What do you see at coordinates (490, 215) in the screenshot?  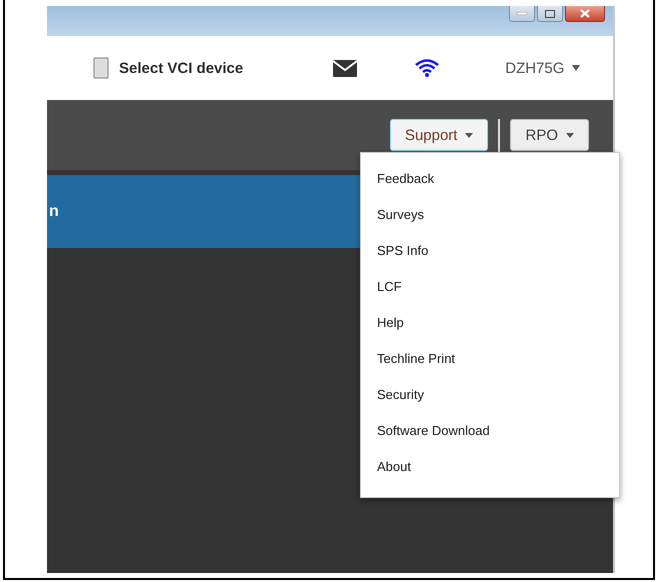 I see `menu-item: Surveys` at bounding box center [490, 215].